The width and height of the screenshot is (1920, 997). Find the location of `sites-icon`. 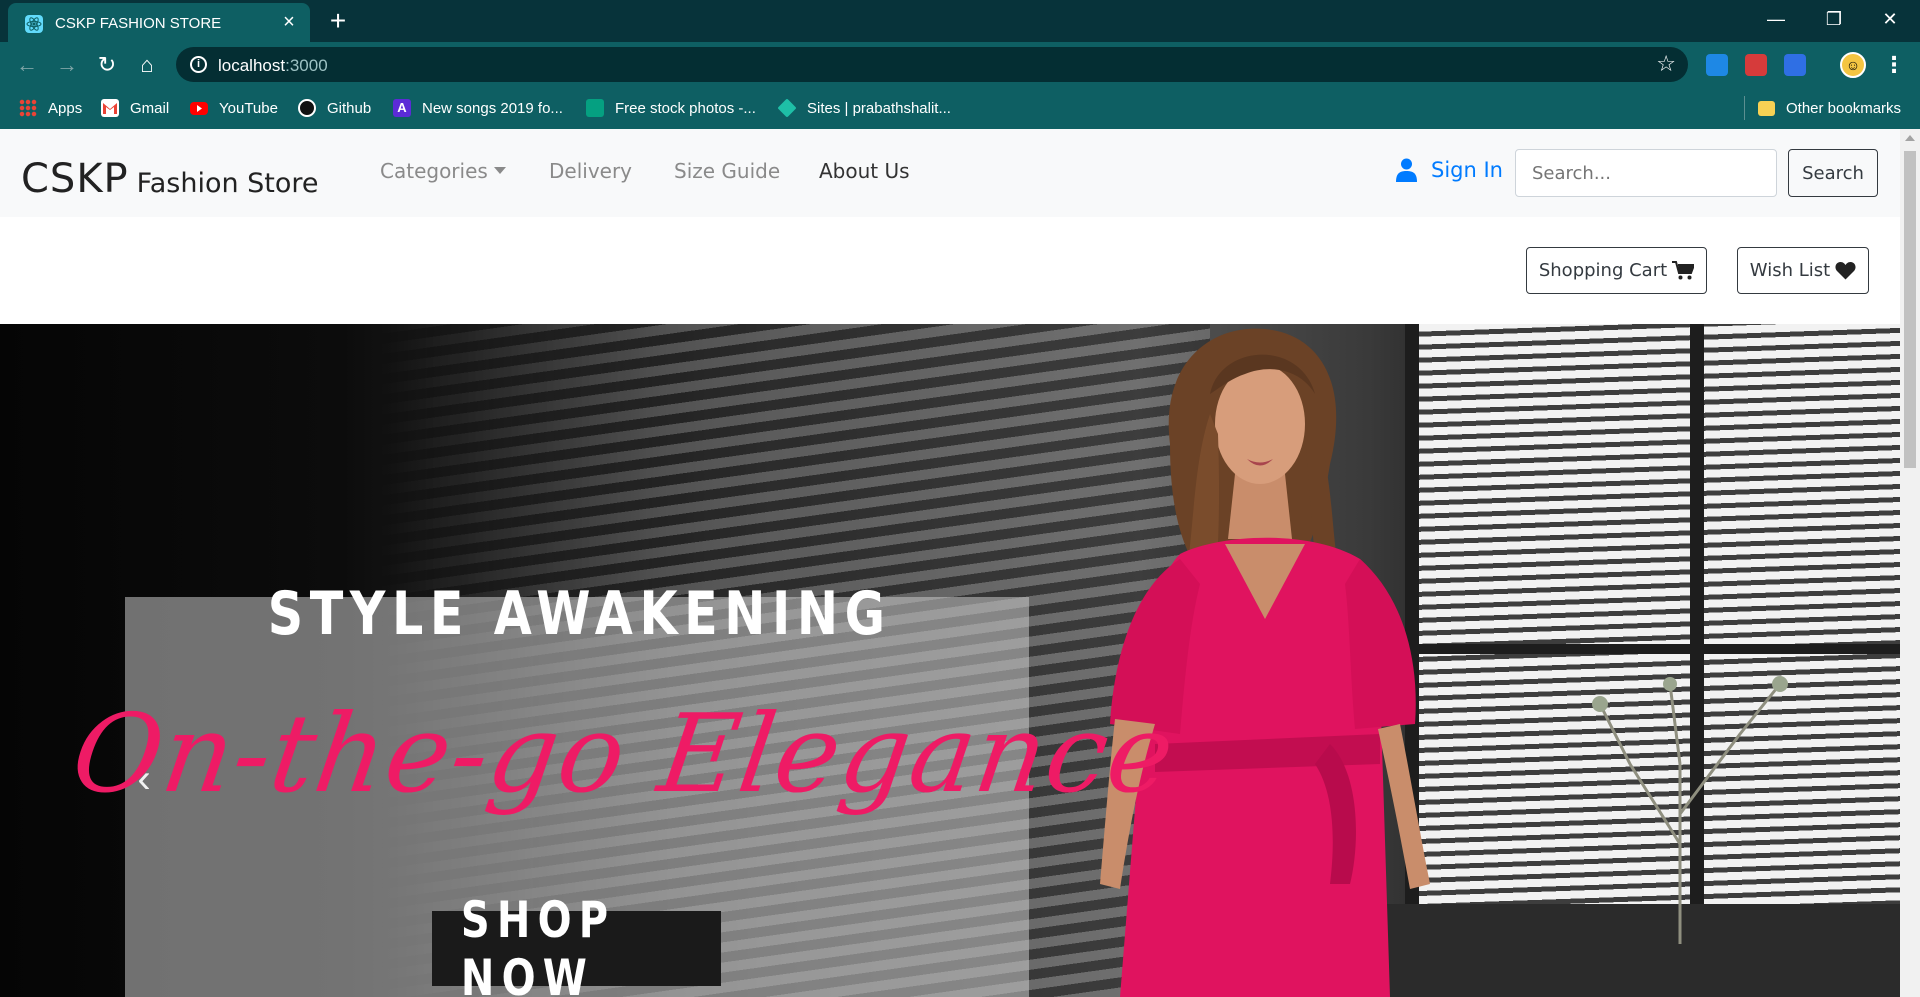

sites-icon is located at coordinates (787, 108).